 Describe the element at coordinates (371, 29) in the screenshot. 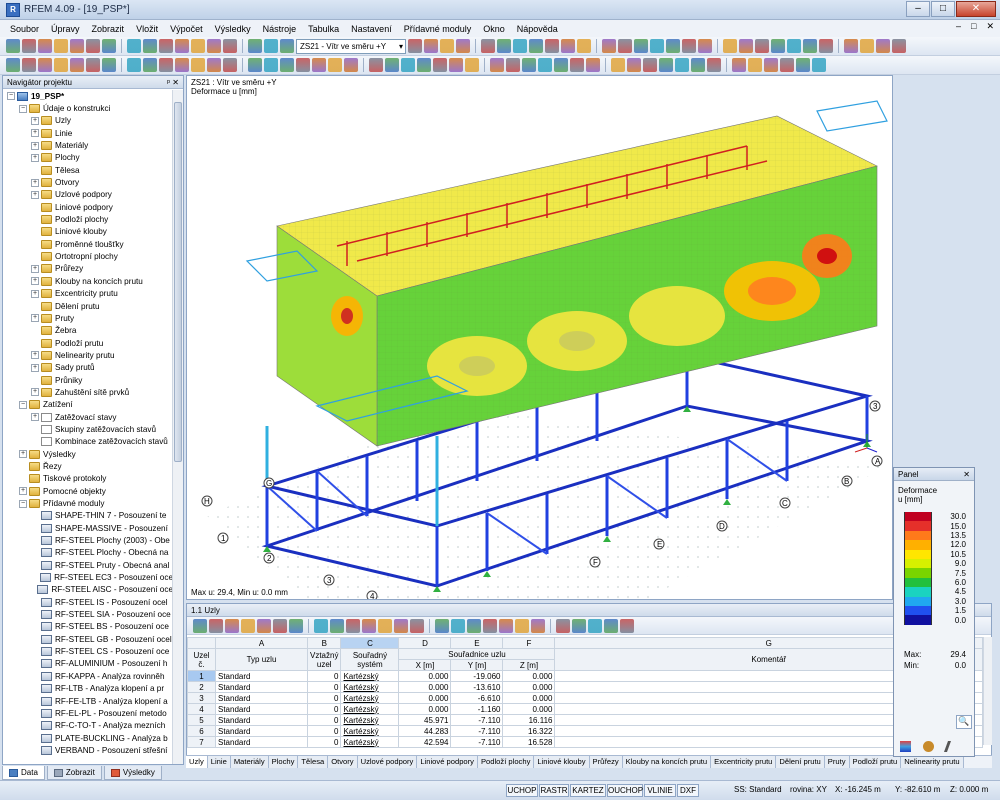

I see `menu-item: Nastavení` at that location.